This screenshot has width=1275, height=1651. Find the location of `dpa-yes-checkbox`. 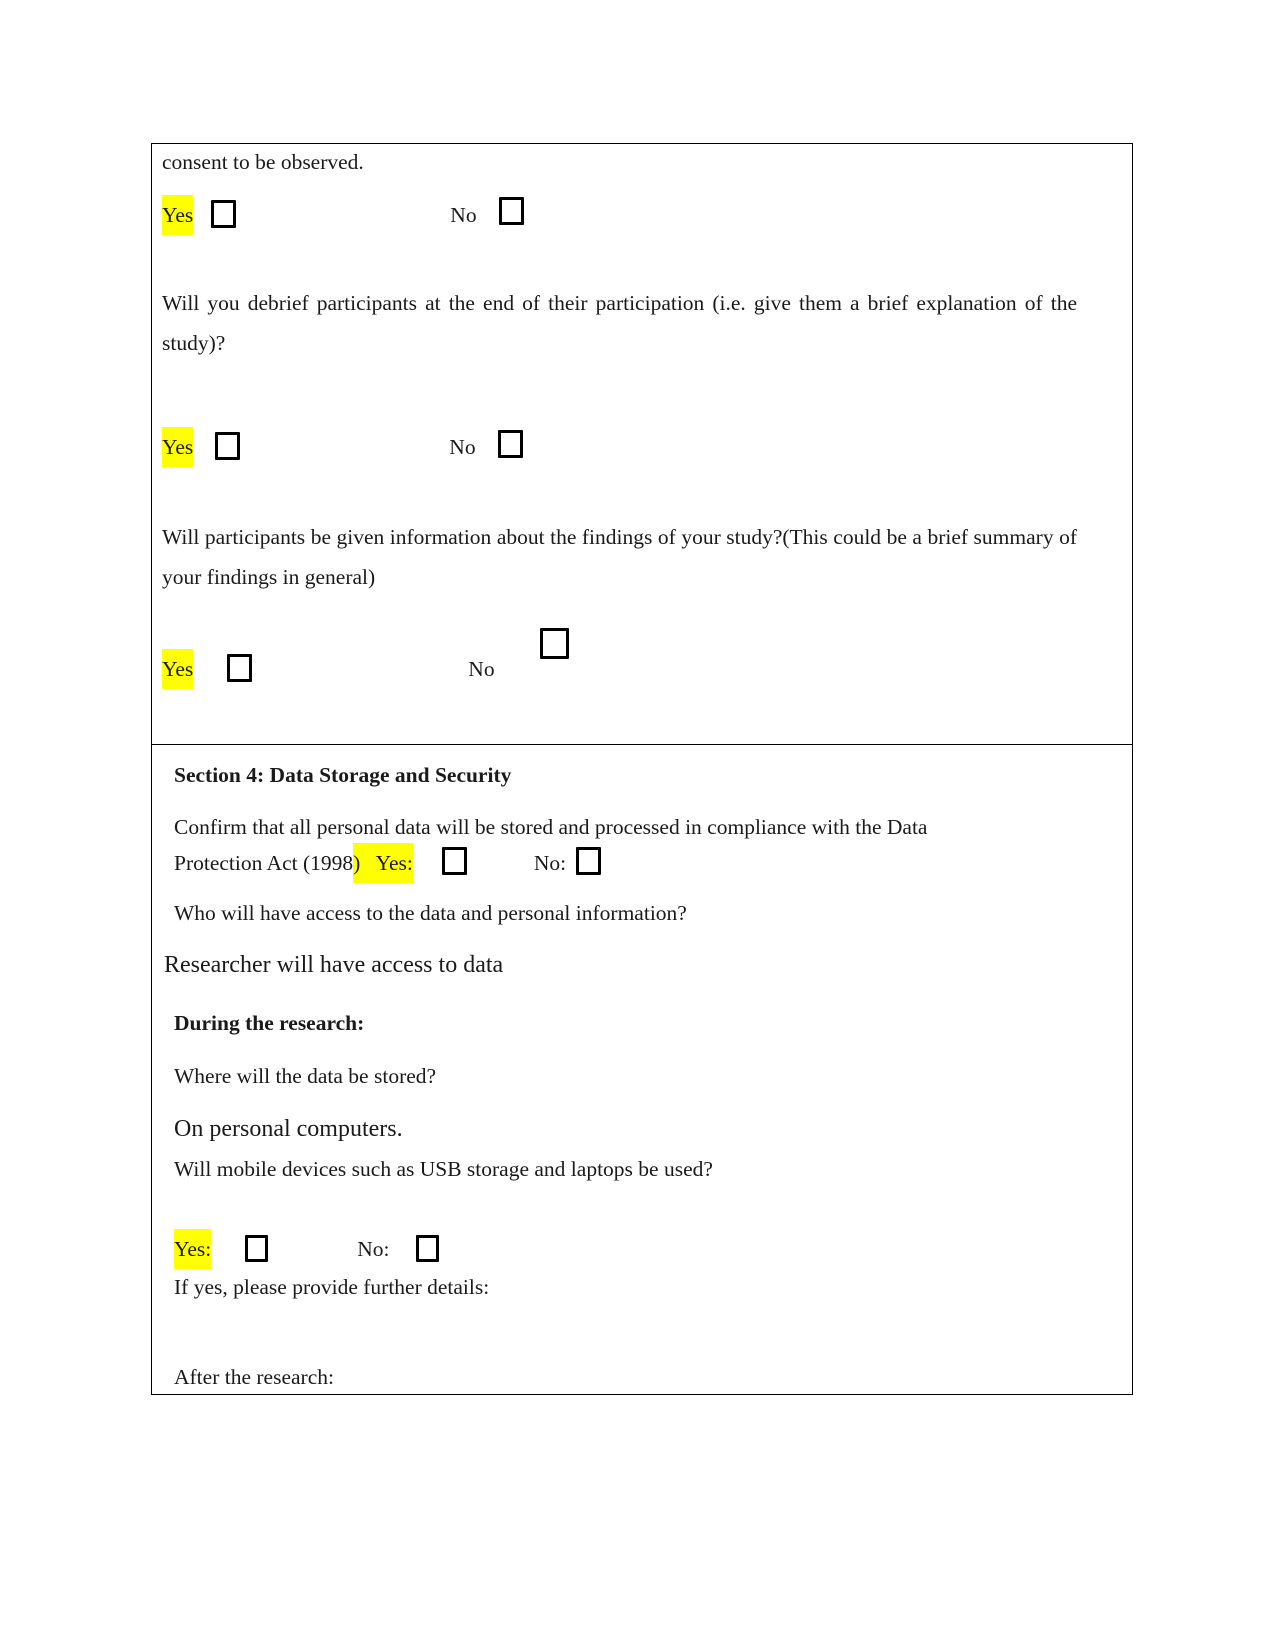

dpa-yes-checkbox is located at coordinates (454, 861).